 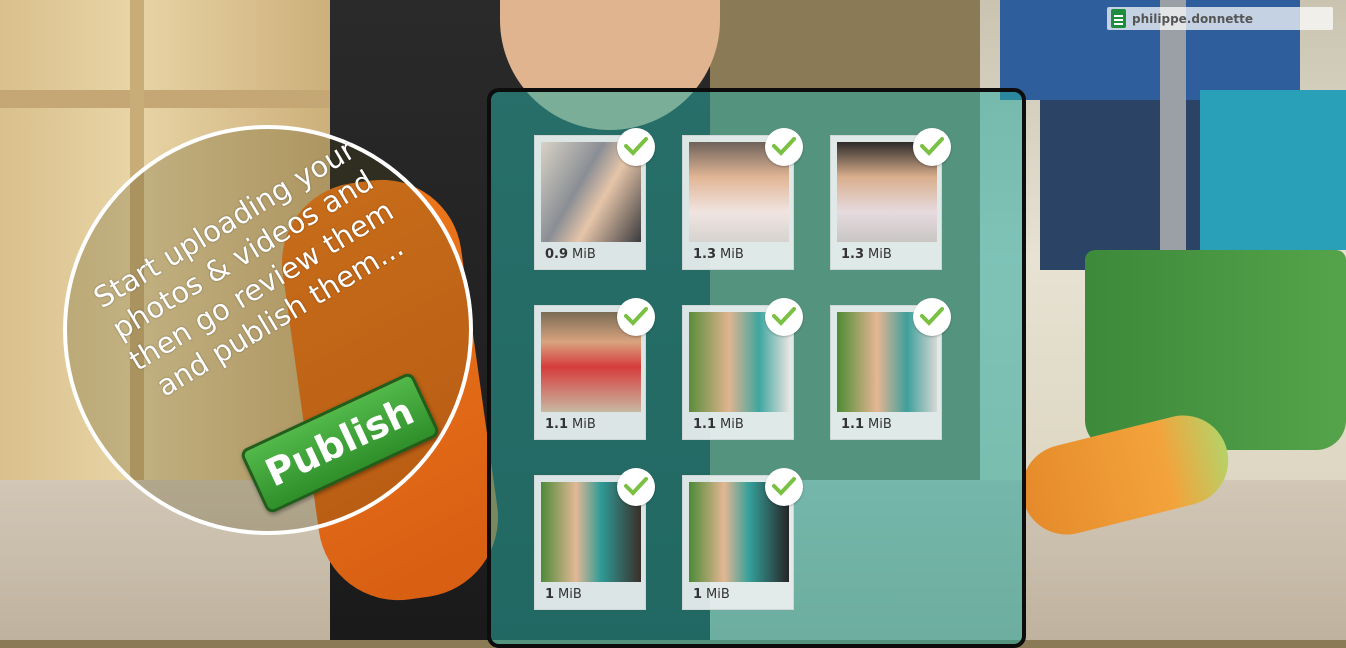 What do you see at coordinates (1193, 18) in the screenshot?
I see `account-name: philippe.donnette` at bounding box center [1193, 18].